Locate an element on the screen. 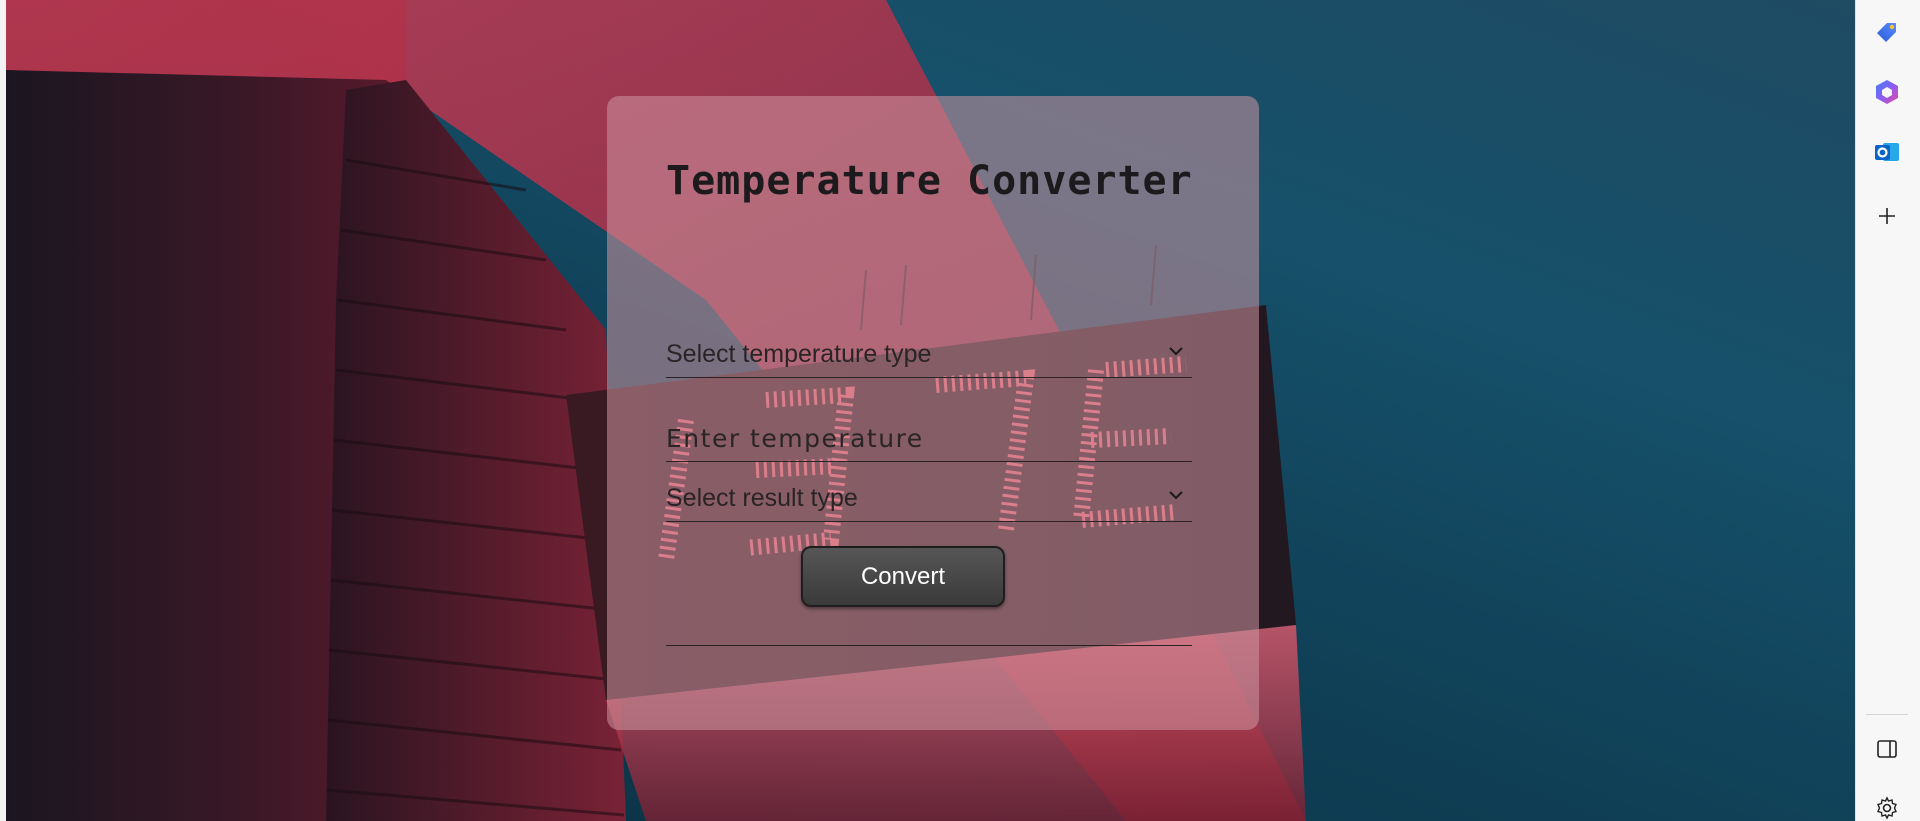 Image resolution: width=1920 pixels, height=821 pixels. sidebar-add-button is located at coordinates (1887, 216).